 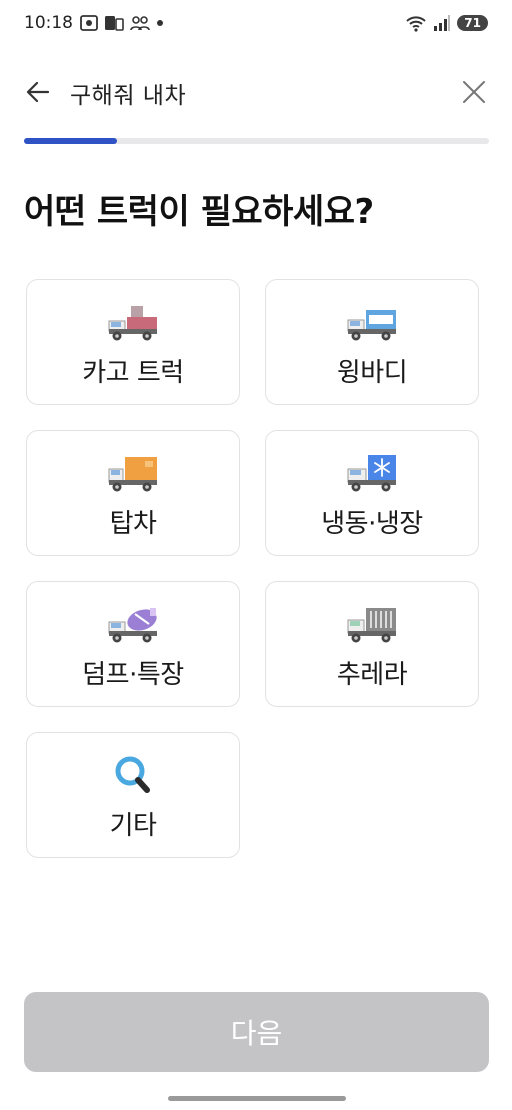 I want to click on mixer-truck-icon, so click(x=132, y=625).